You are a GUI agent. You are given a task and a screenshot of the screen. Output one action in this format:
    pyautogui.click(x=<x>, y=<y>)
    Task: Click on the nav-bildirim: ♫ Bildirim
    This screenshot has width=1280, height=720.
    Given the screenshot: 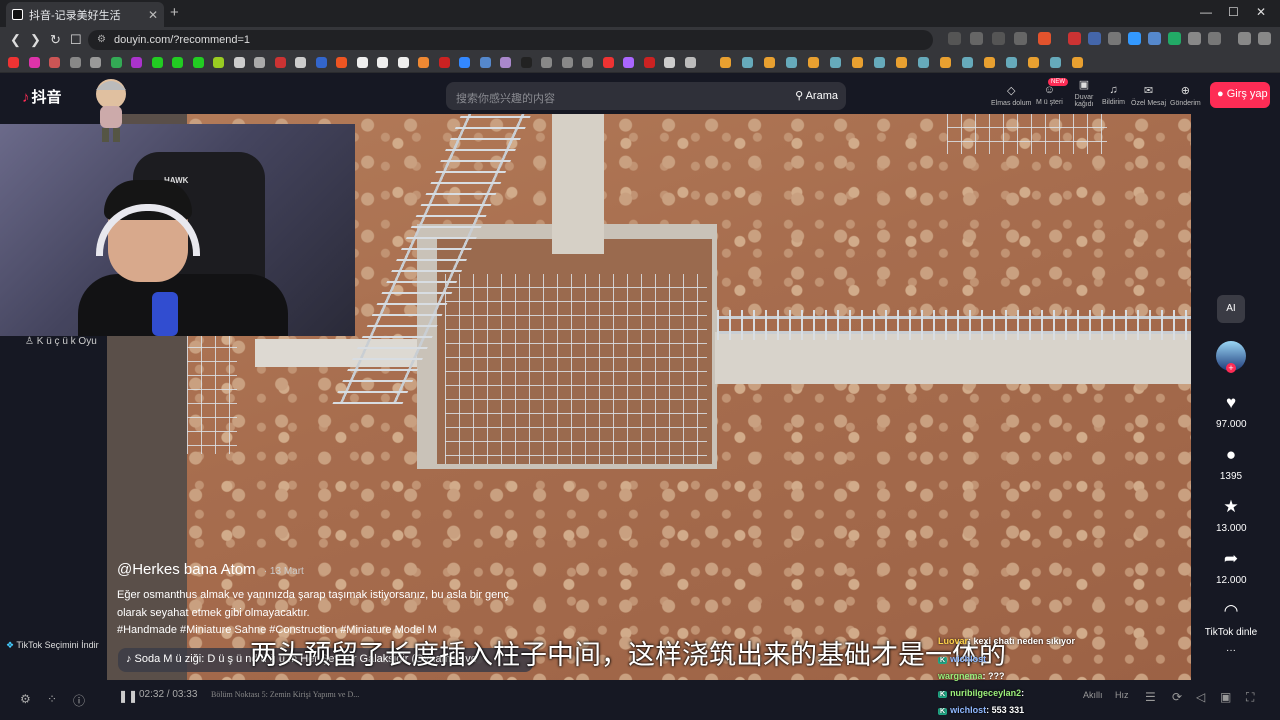 What is the action you would take?
    pyautogui.click(x=1113, y=95)
    